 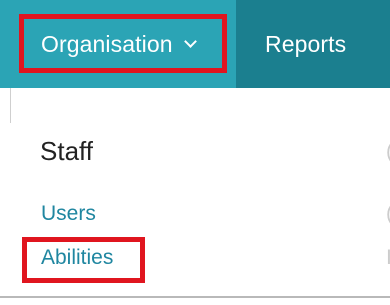 I want to click on dropdown-left-divider, so click(x=10, y=105).